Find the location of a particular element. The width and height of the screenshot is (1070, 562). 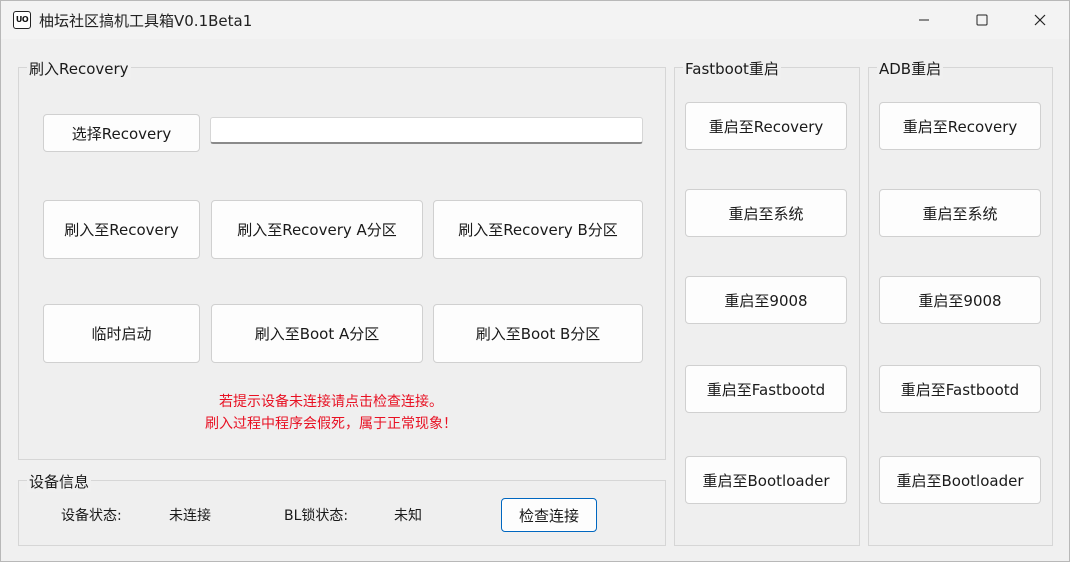

device-status-value: 未连接 is located at coordinates (190, 516).